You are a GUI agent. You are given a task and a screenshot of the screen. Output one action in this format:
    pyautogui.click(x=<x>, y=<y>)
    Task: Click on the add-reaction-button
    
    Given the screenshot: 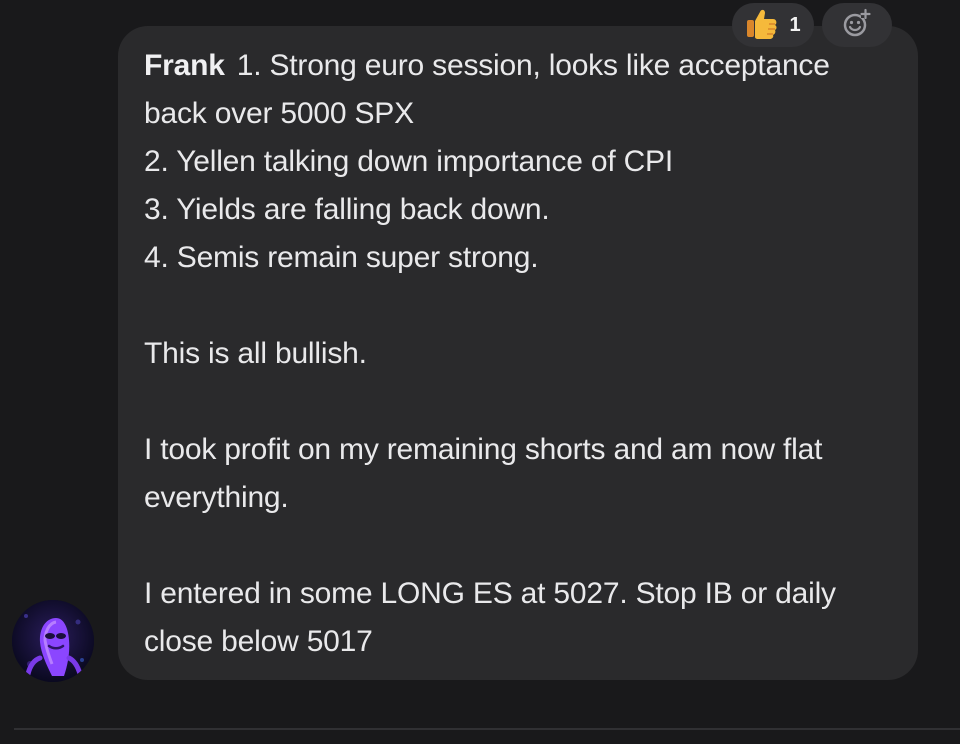 What is the action you would take?
    pyautogui.click(x=857, y=25)
    